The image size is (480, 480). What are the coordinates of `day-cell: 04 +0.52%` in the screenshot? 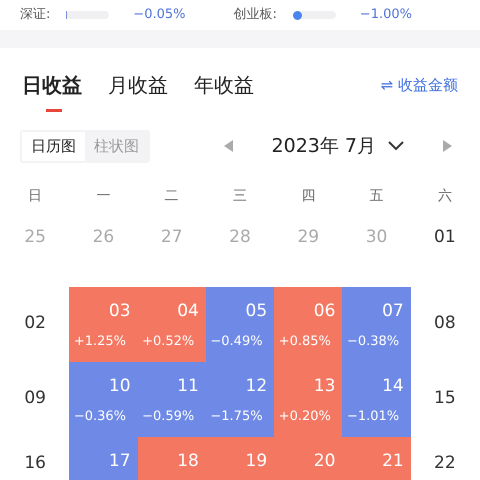 It's located at (172, 324).